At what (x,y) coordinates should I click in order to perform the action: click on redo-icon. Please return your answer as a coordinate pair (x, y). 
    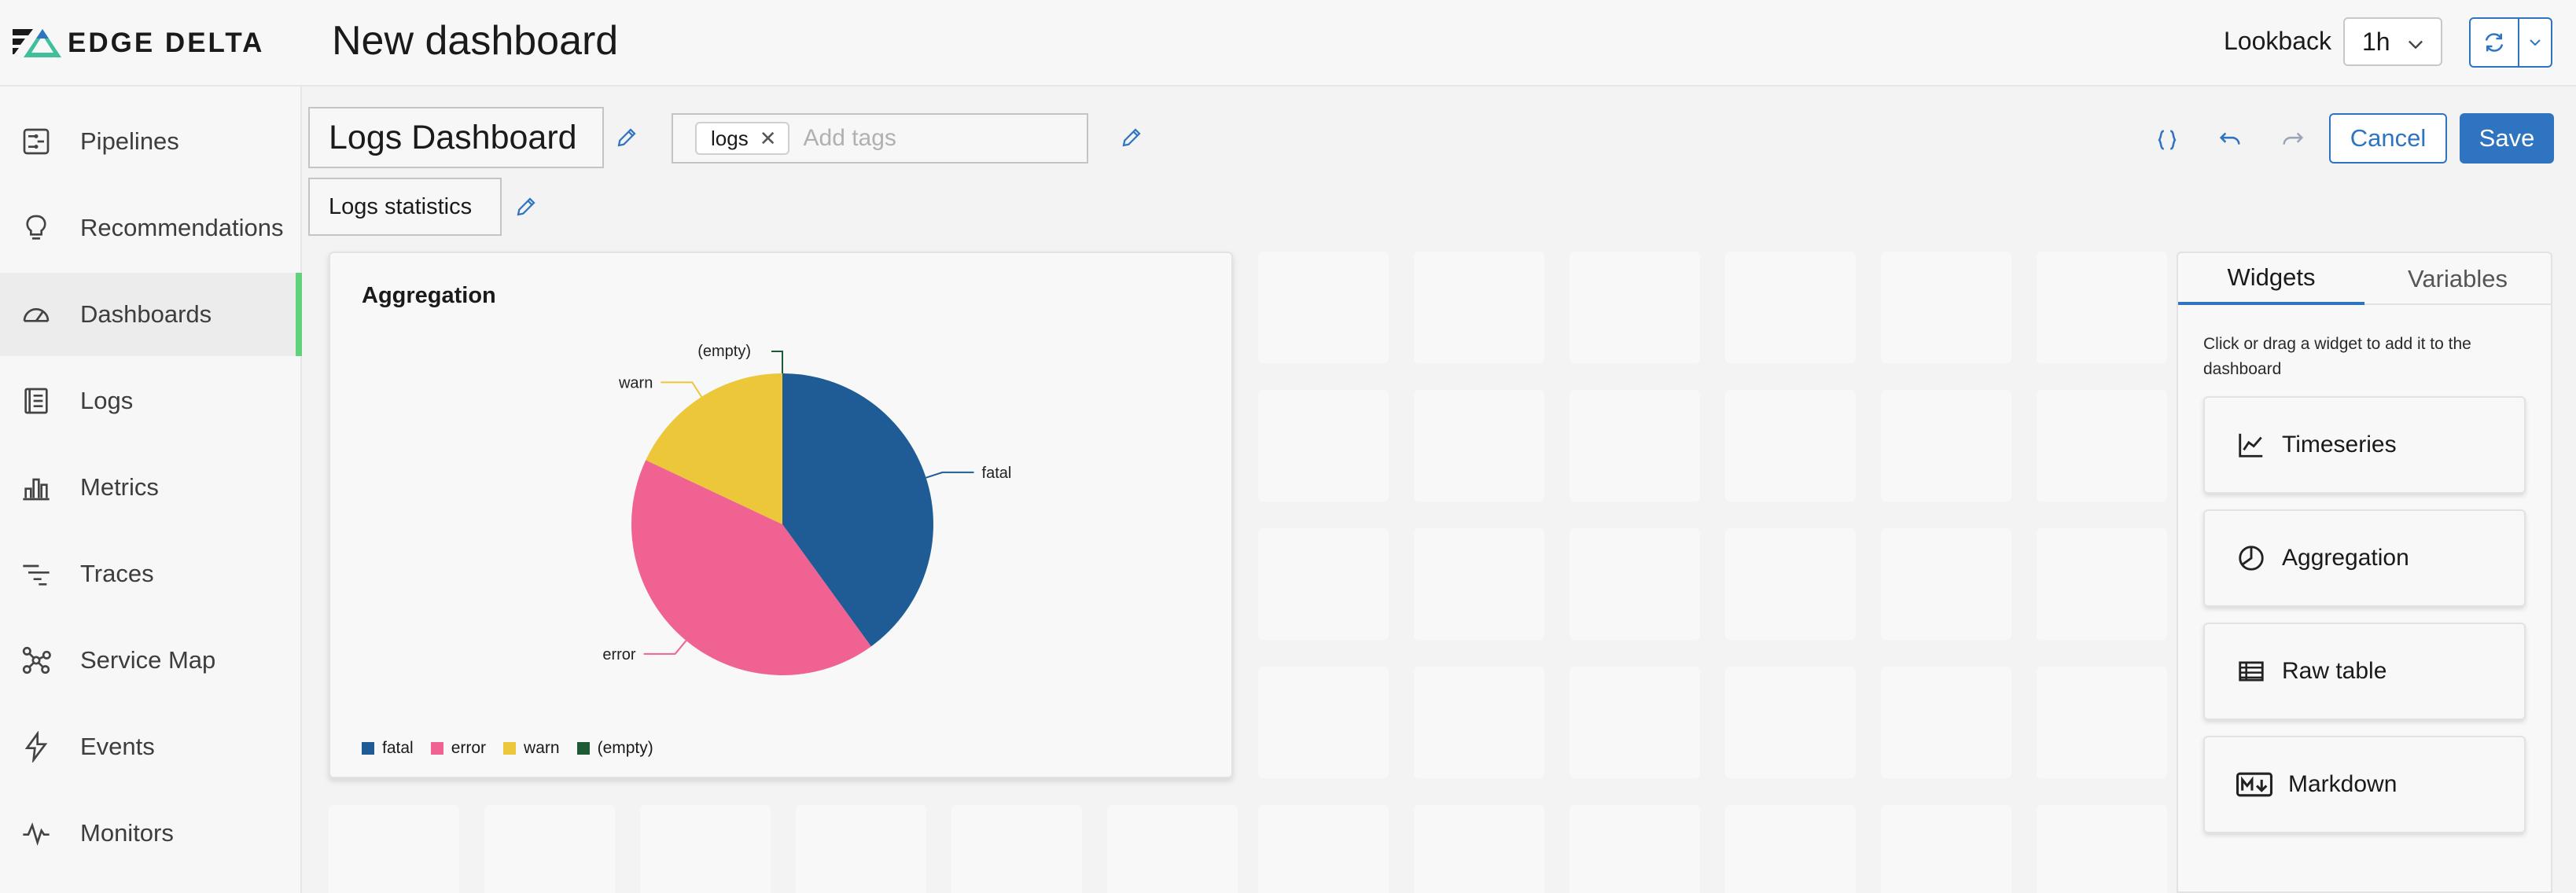
    Looking at the image, I should click on (2293, 140).